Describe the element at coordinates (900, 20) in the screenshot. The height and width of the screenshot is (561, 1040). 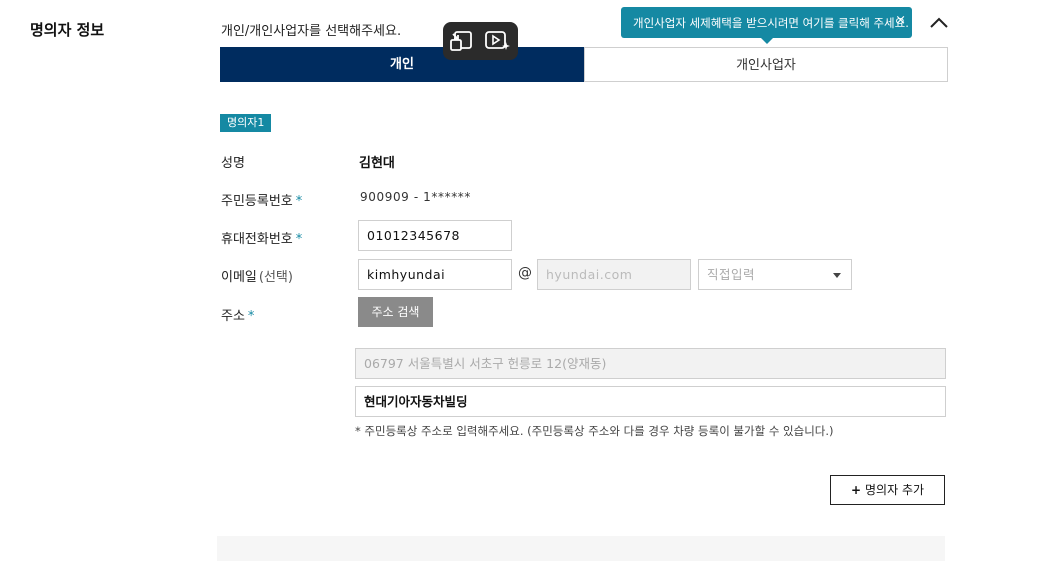
I see `close-icon: ×` at that location.